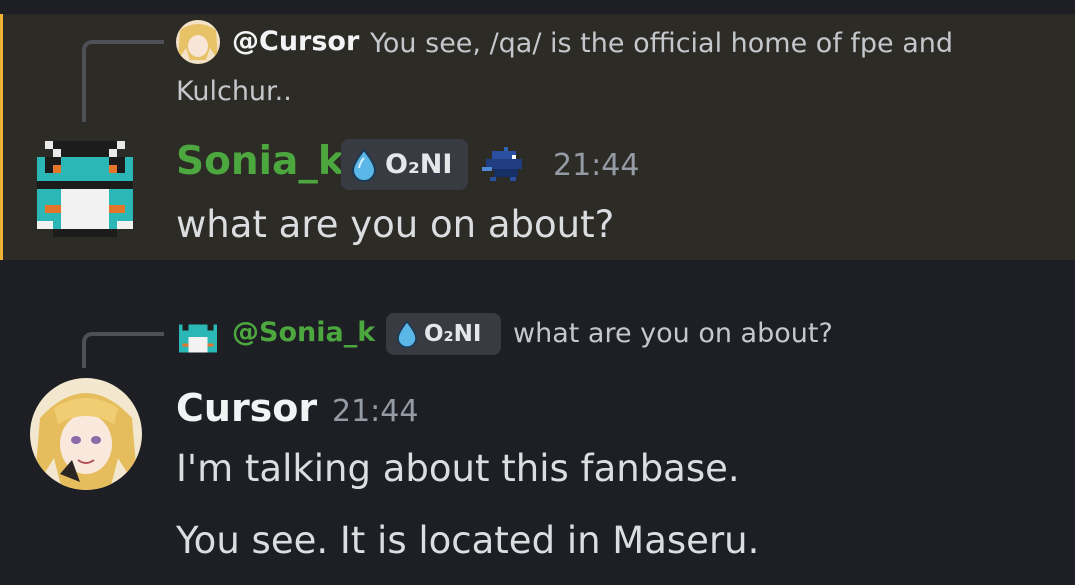 The width and height of the screenshot is (1075, 585). Describe the element at coordinates (395, 224) in the screenshot. I see `message-content: what are you on about?` at that location.